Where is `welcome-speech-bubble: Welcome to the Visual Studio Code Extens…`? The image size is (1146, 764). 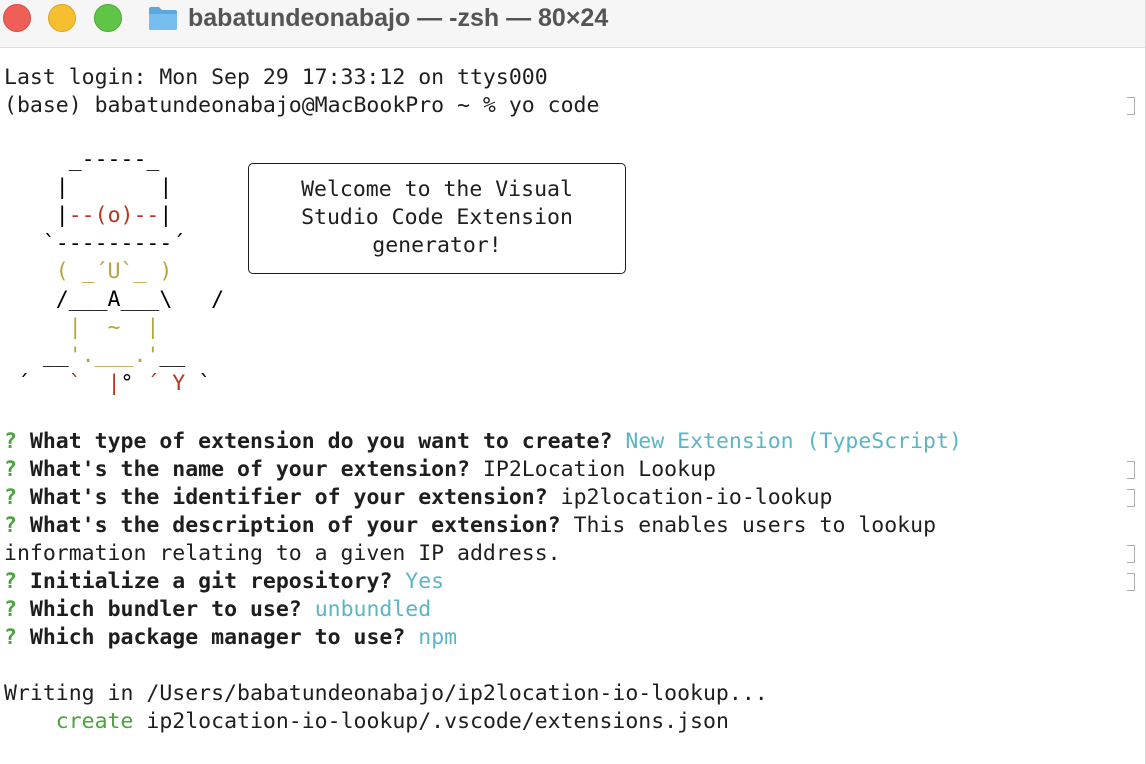 welcome-speech-bubble: Welcome to the Visual Studio Code Extens… is located at coordinates (437, 218).